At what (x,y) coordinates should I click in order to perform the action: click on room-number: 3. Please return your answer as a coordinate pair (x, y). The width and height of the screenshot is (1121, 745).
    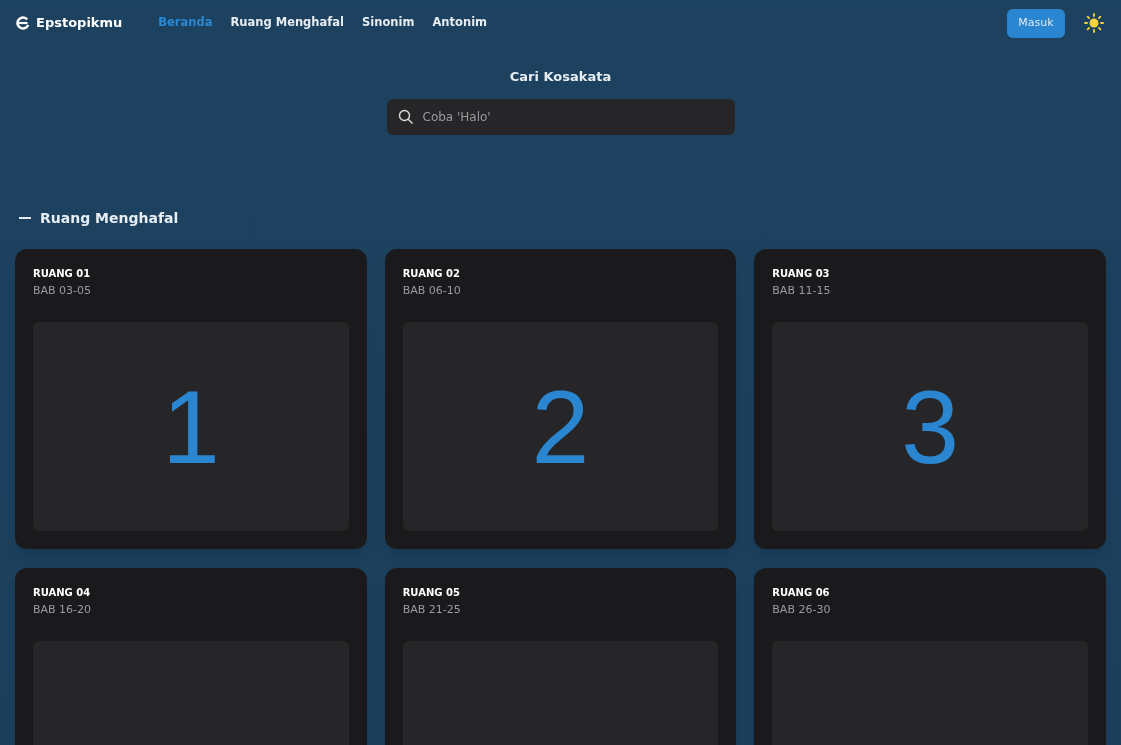
    Looking at the image, I should click on (930, 426).